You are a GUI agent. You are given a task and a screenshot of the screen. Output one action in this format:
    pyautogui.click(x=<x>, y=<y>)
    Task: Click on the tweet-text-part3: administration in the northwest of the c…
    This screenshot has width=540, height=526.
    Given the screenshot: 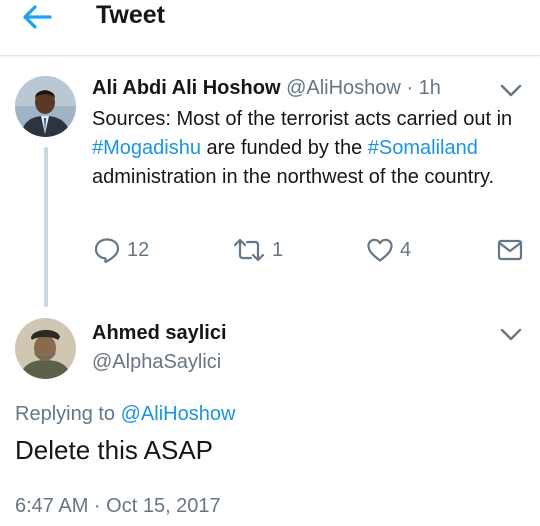 What is the action you would take?
    pyautogui.click(x=293, y=177)
    